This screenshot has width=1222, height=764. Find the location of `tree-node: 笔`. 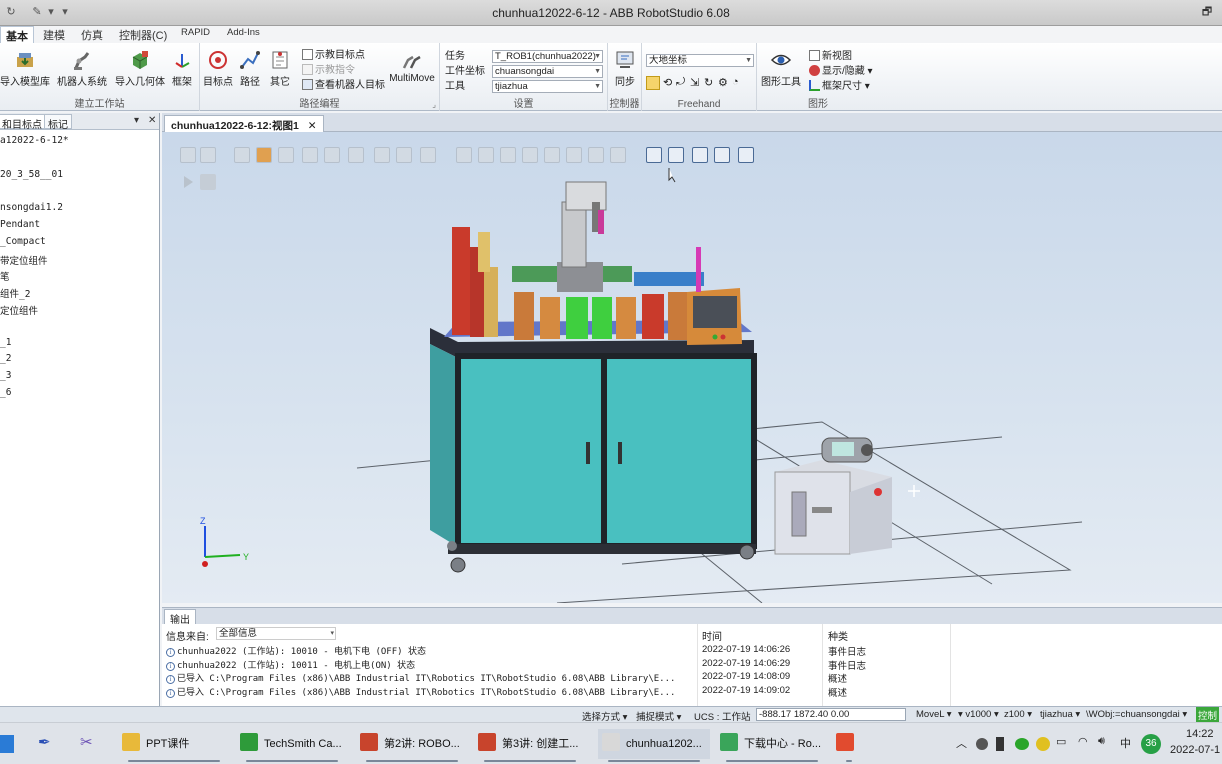

tree-node: 笔 is located at coordinates (5, 276).